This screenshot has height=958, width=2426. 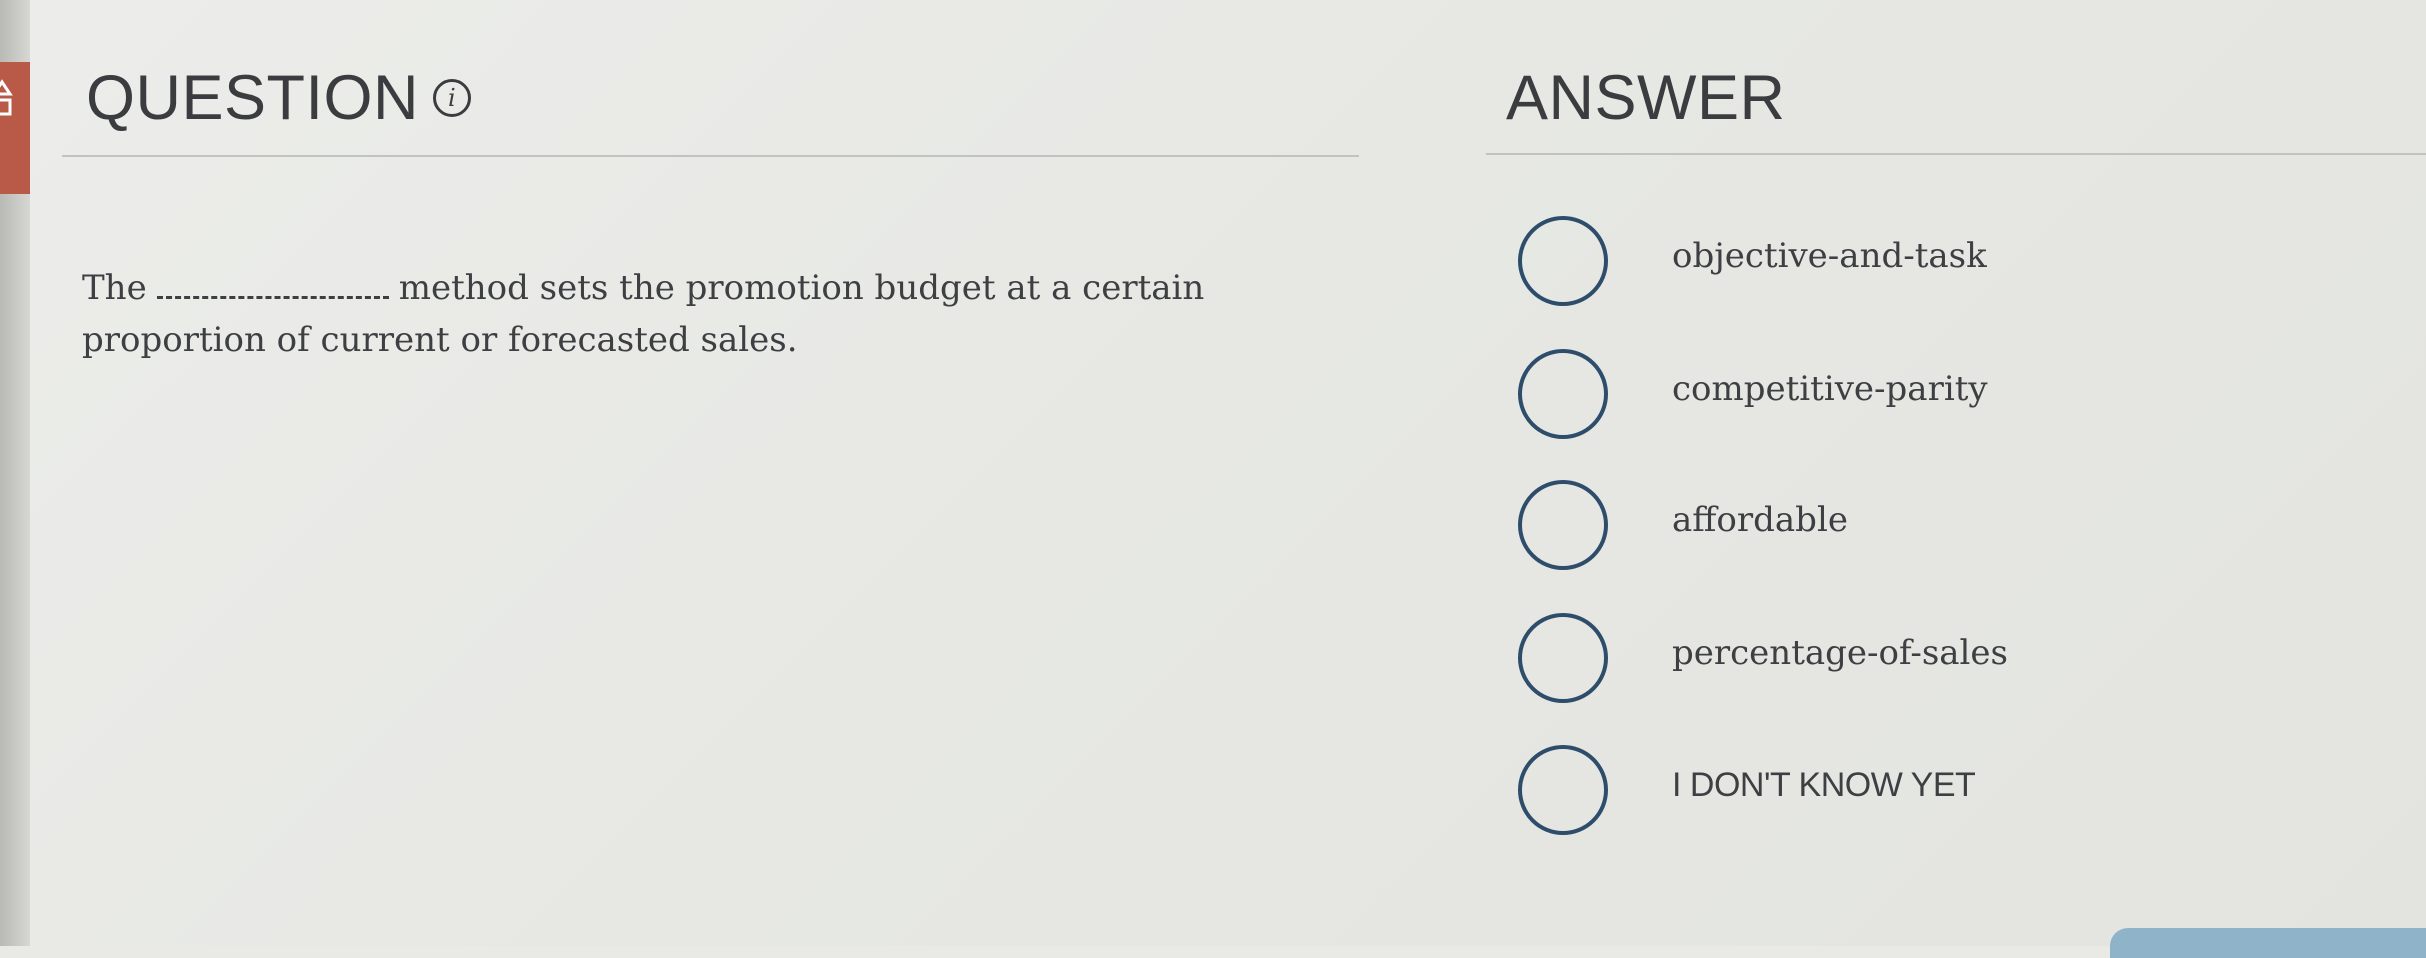 I want to click on answer-option-objective-and-task: objective-and-task, so click(x=1752, y=261).